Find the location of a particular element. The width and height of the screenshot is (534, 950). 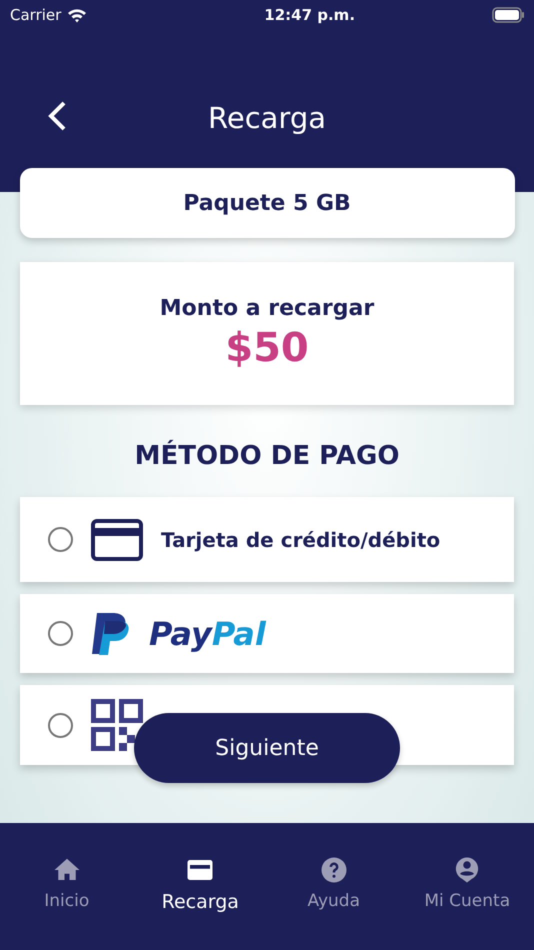

screen-title: Recarga is located at coordinates (267, 118).